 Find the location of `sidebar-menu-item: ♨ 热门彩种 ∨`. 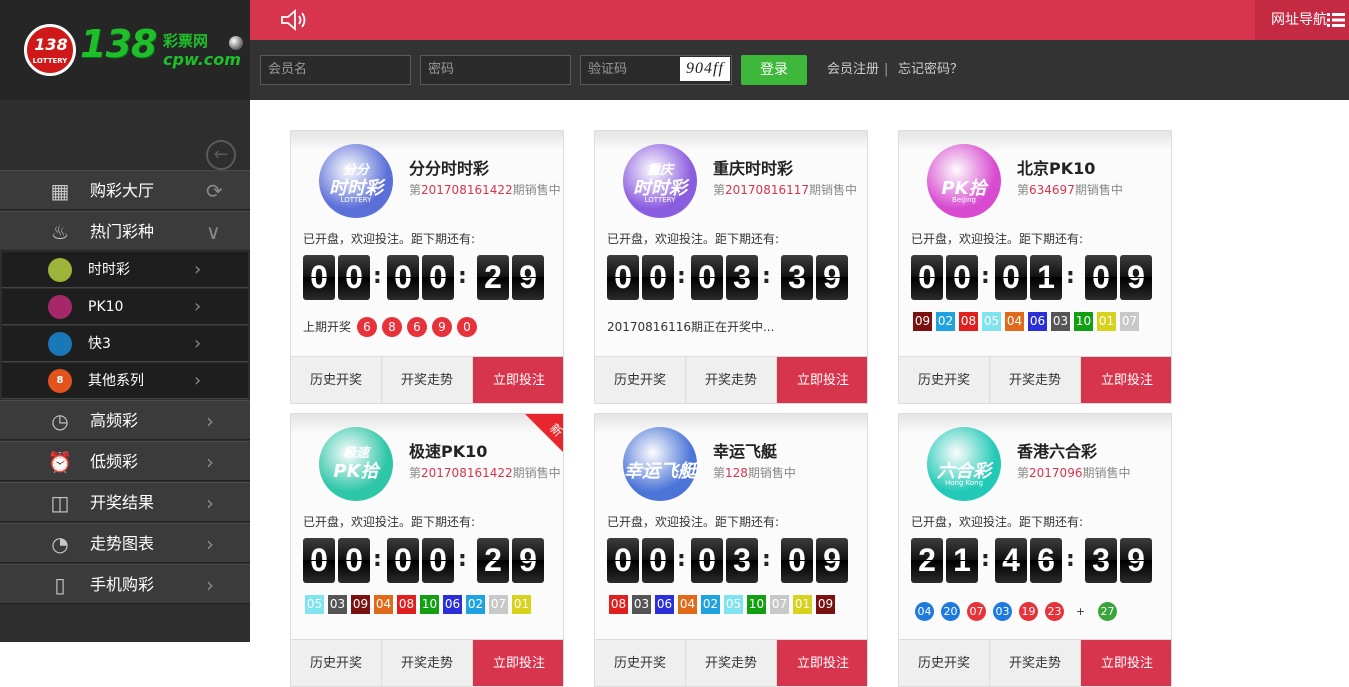

sidebar-menu-item: ♨ 热门彩种 ∨ is located at coordinates (125, 231).